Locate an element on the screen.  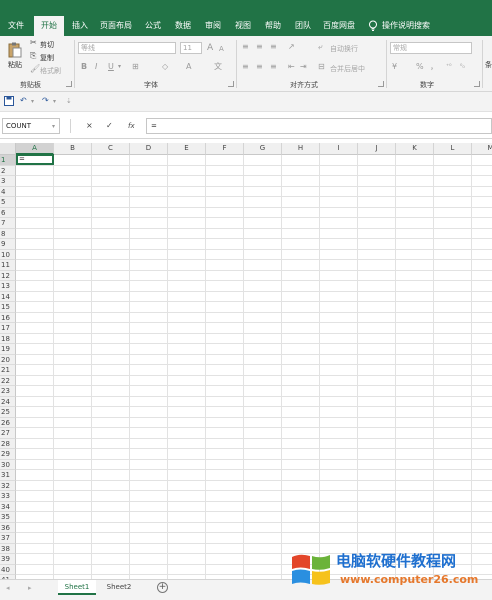
row-header-24: 24 is located at coordinates (8, 401).